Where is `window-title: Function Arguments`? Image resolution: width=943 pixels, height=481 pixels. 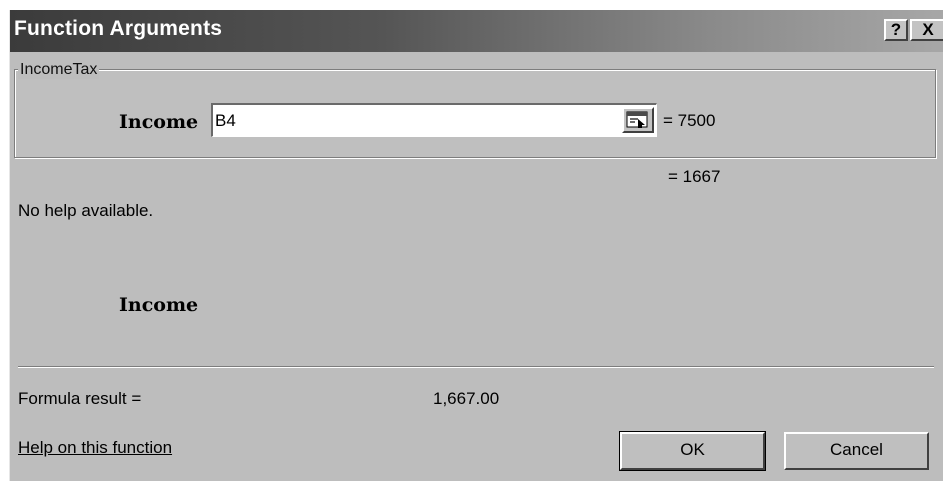 window-title: Function Arguments is located at coordinates (118, 28).